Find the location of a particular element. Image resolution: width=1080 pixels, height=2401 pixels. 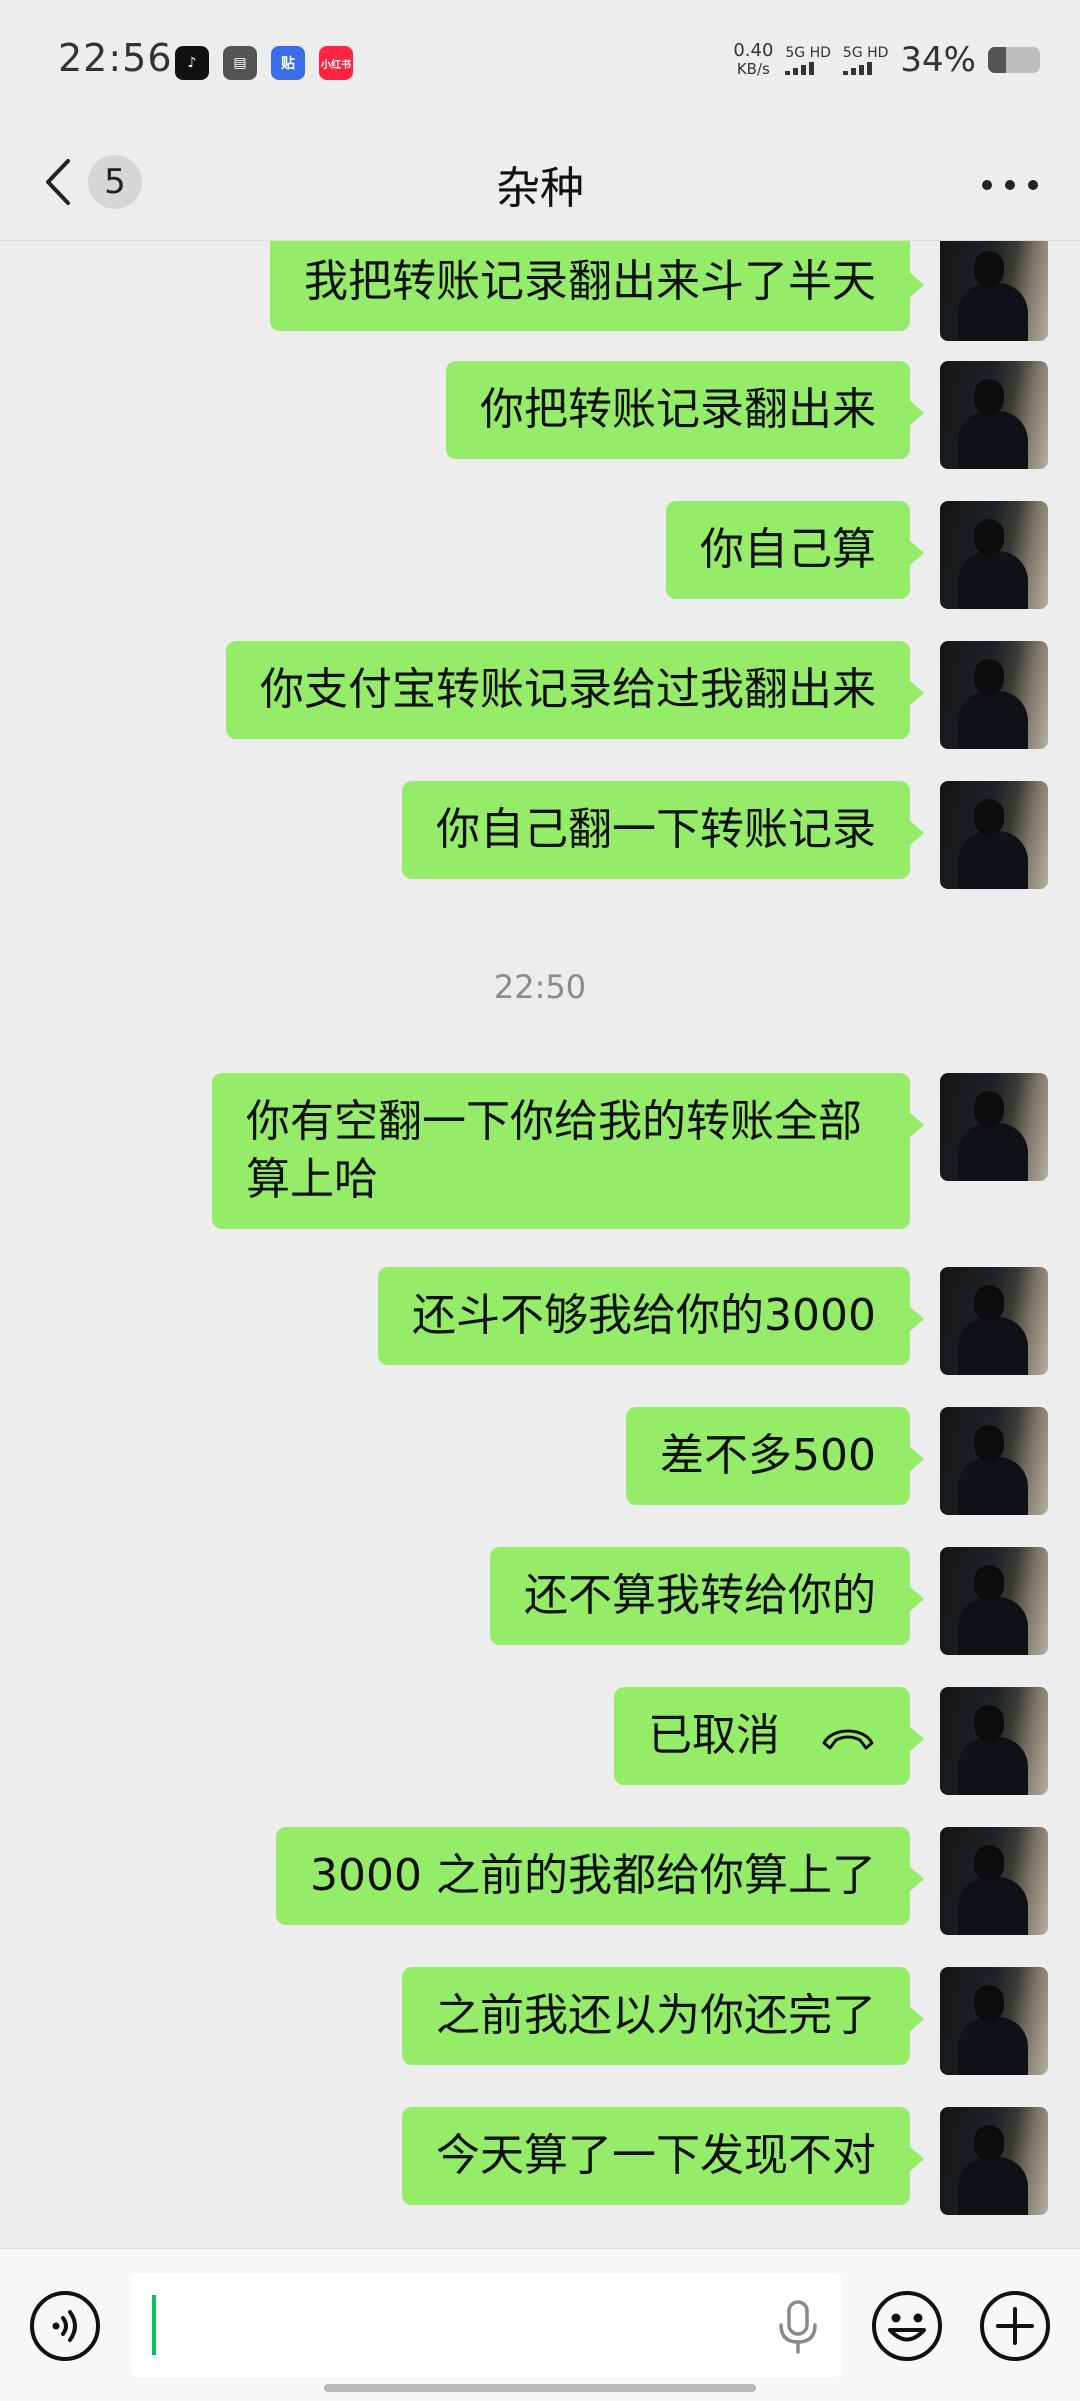

message-row: 还不算我转给你的 is located at coordinates (769, 1601).